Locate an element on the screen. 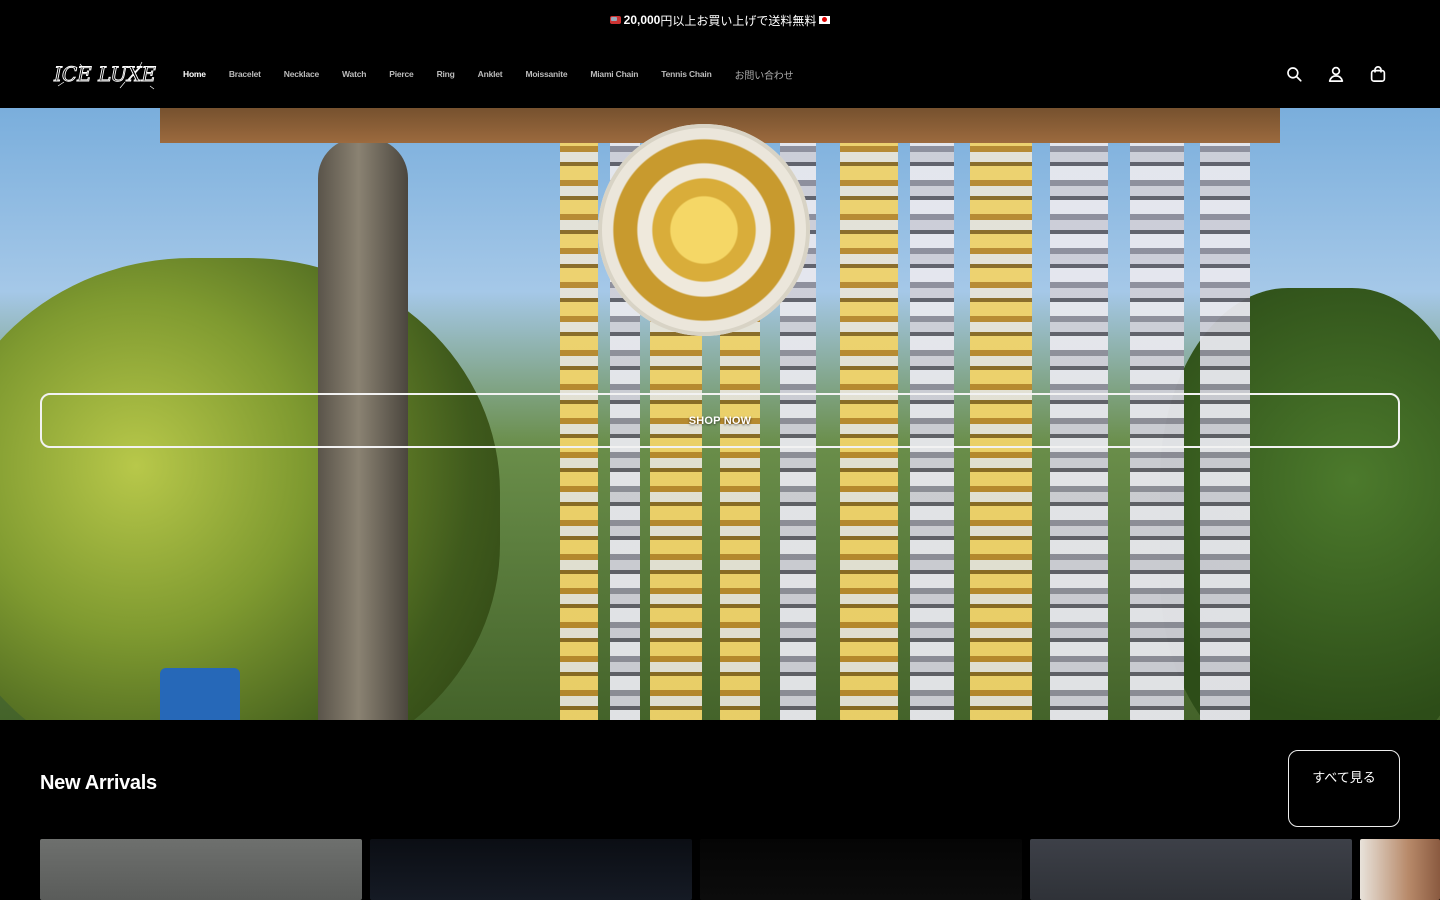 Image resolution: width=1440 pixels, height=900 pixels. account-icon is located at coordinates (1336, 74).